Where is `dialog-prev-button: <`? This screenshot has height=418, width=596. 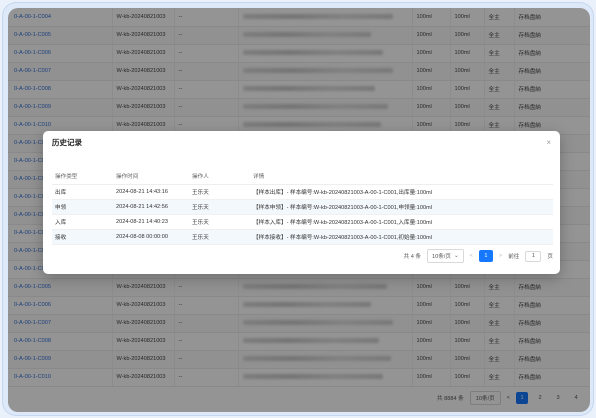
dialog-prev-button: < is located at coordinates (471, 256).